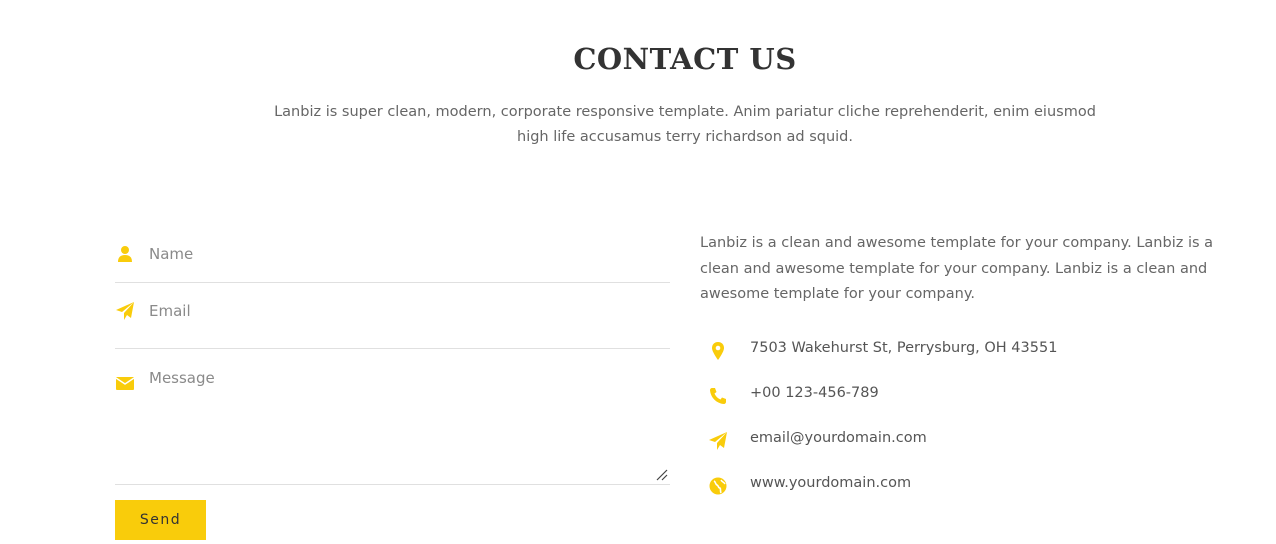 The height and width of the screenshot is (544, 1276). I want to click on map-marker-icon, so click(718, 351).